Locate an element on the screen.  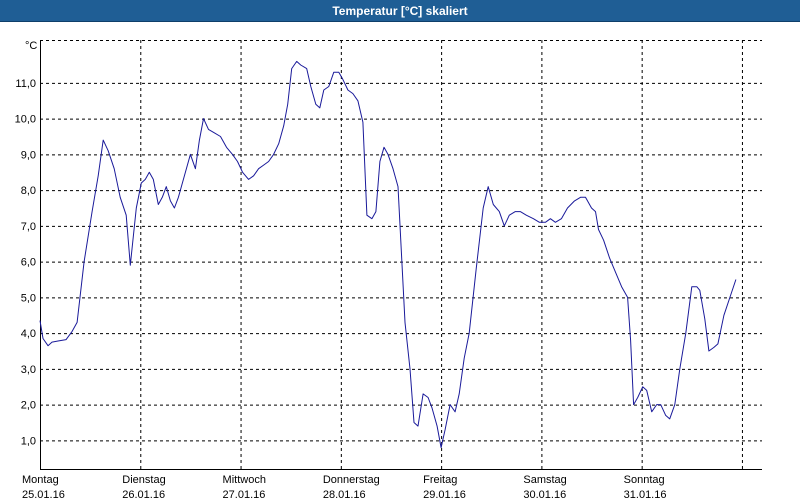
y-tick-label: 1,0 is located at coordinates (28, 441).